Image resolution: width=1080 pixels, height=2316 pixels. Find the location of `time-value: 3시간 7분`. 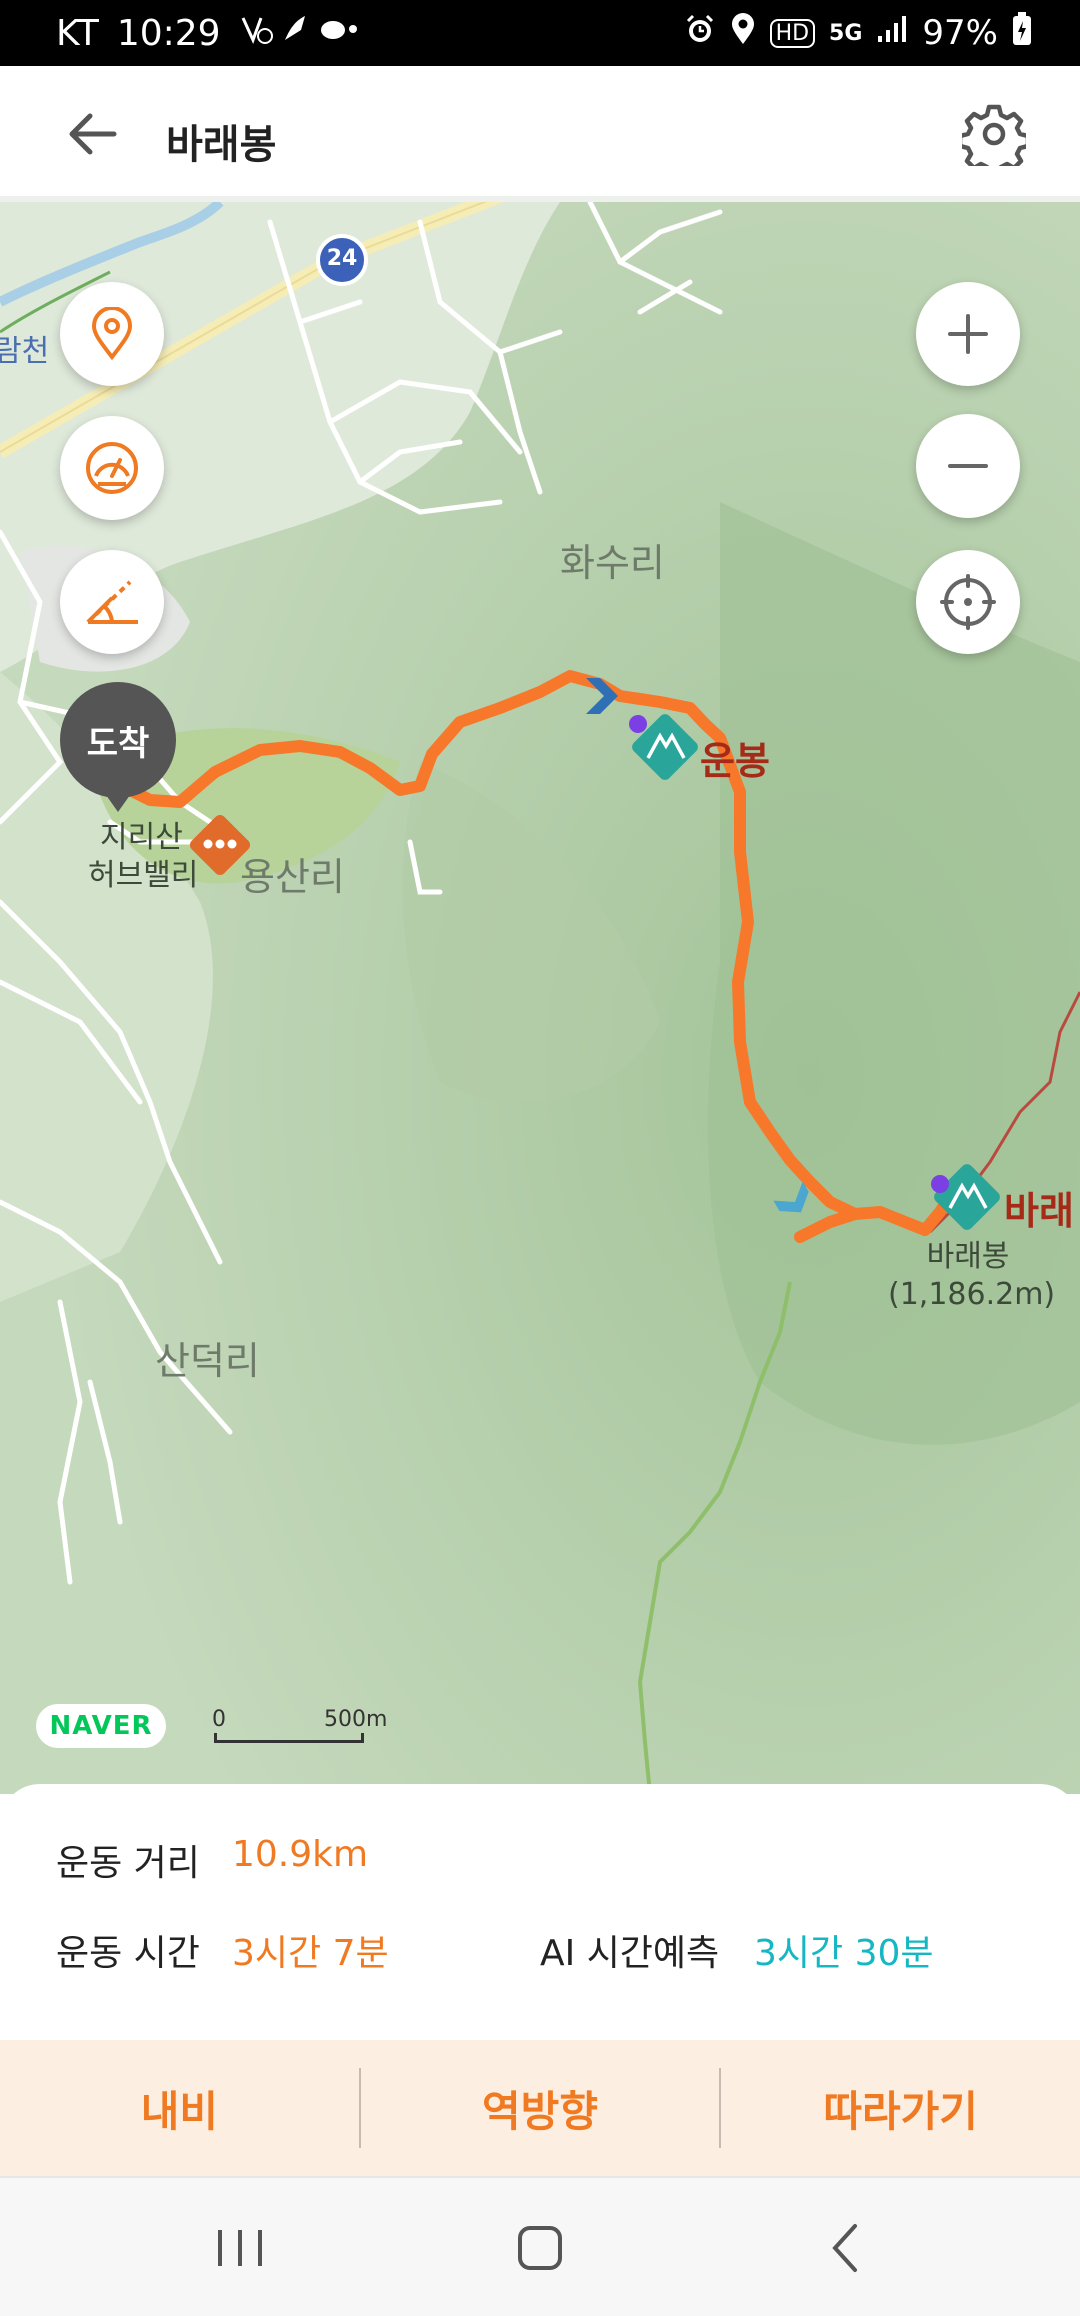

time-value: 3시간 7분 is located at coordinates (310, 1953).